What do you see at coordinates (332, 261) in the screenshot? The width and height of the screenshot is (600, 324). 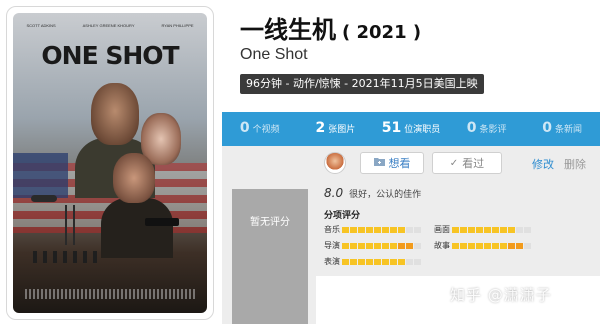 I see `sub-rating-label: 表演` at bounding box center [332, 261].